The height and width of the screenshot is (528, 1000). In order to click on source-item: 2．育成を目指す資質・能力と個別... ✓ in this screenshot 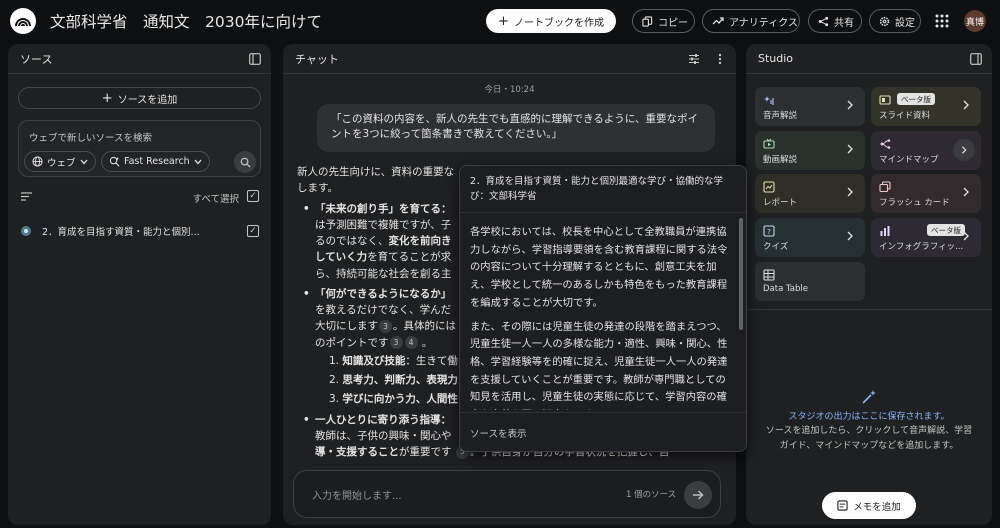, I will do `click(139, 231)`.